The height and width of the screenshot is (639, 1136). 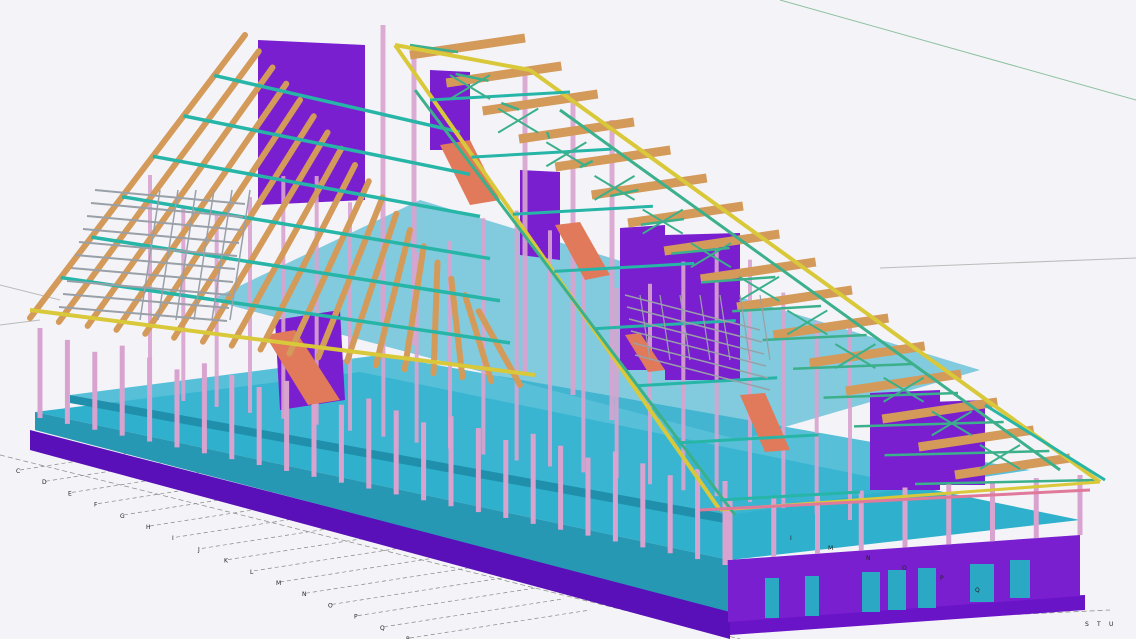 What do you see at coordinates (1111, 624) in the screenshot?
I see `grid-label-u: U` at bounding box center [1111, 624].